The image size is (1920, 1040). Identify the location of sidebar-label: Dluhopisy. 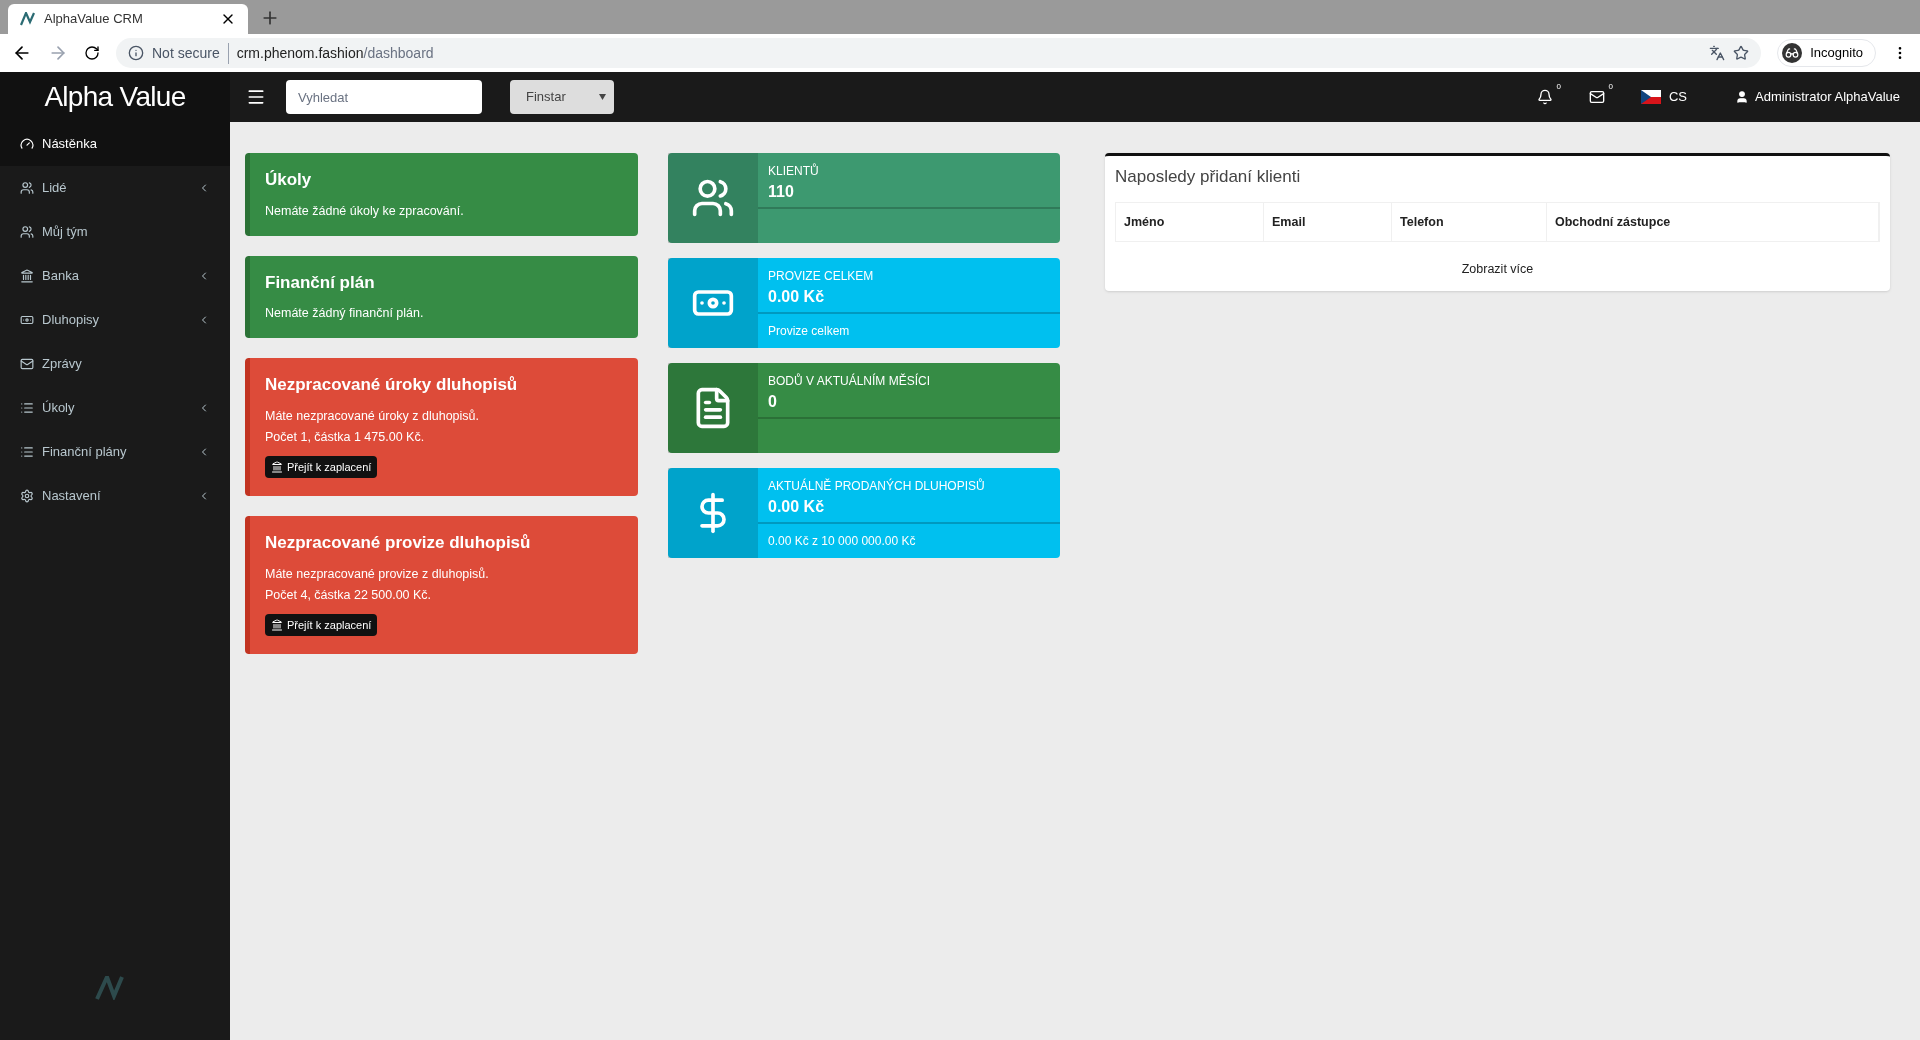
(71, 320).